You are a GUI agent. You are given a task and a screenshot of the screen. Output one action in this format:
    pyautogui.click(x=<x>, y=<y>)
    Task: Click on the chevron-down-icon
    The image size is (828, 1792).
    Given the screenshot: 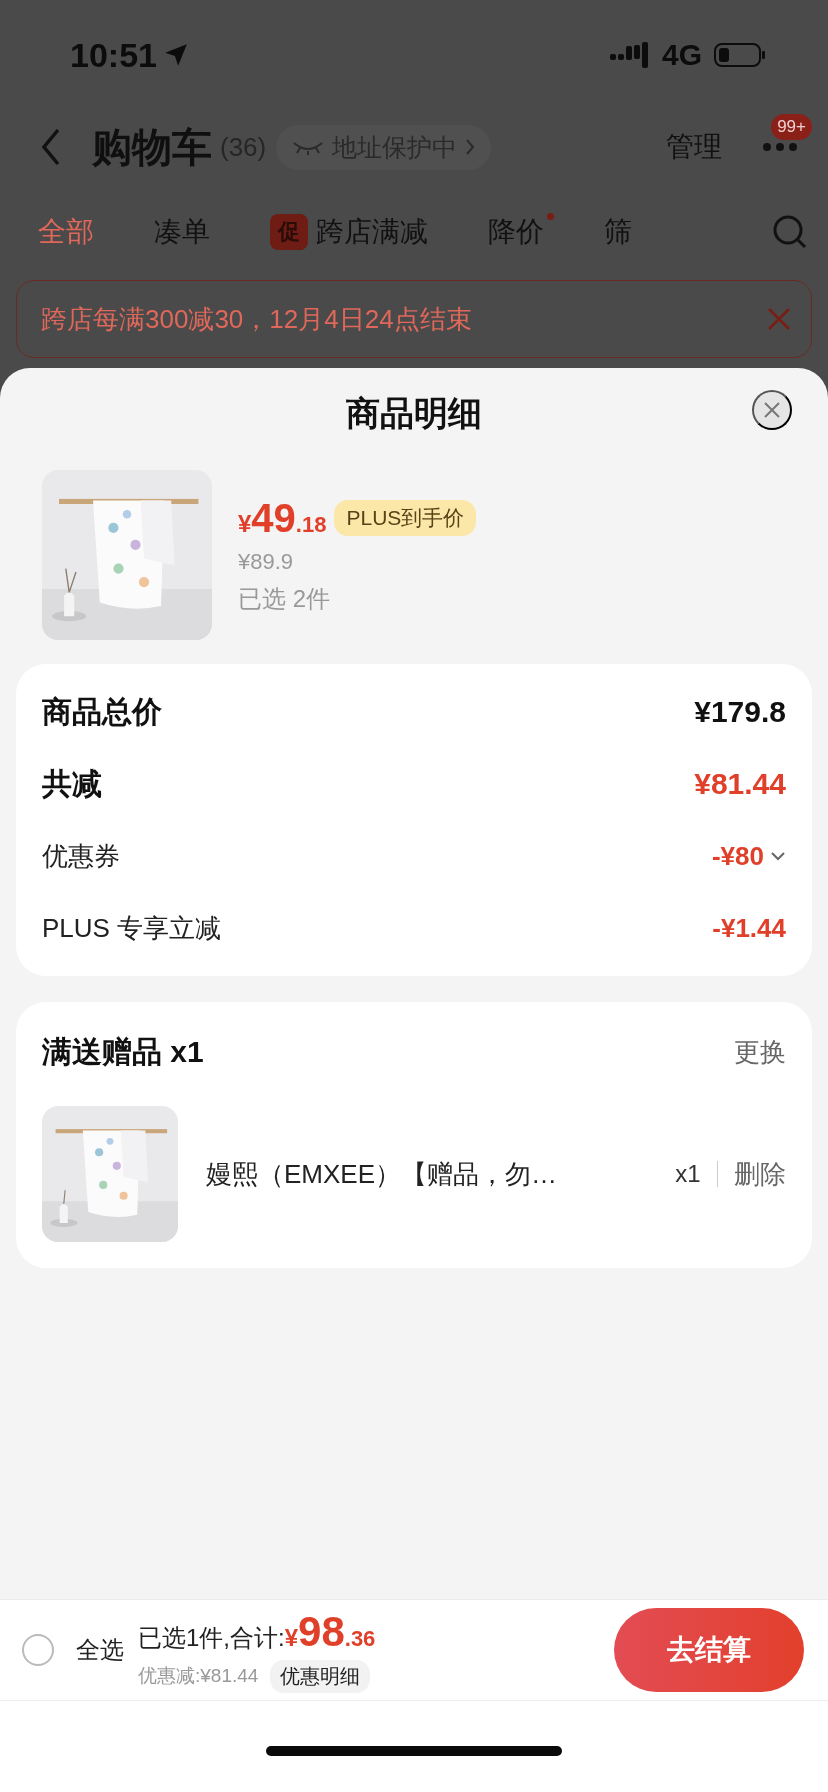 What is the action you would take?
    pyautogui.click(x=778, y=856)
    